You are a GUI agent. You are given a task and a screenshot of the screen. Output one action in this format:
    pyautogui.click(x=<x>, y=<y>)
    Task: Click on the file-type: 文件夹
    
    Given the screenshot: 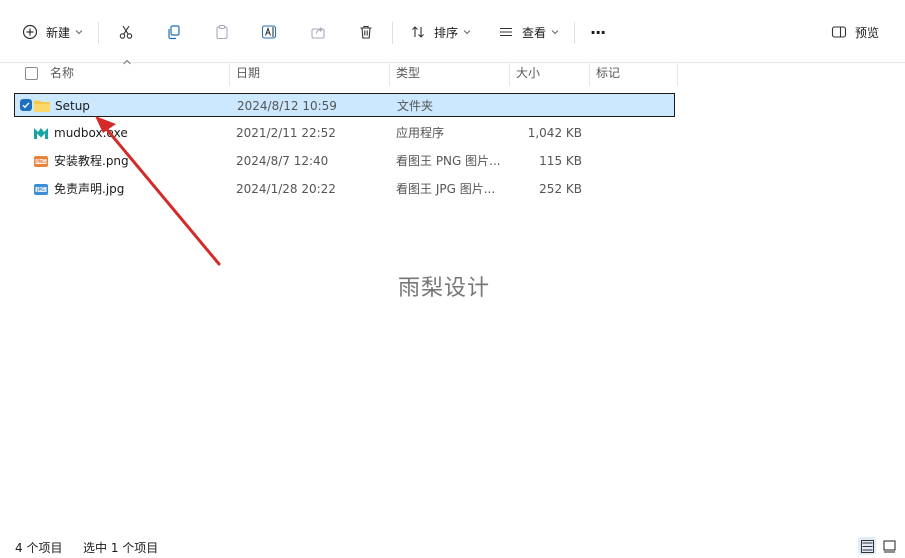 What is the action you would take?
    pyautogui.click(x=415, y=106)
    